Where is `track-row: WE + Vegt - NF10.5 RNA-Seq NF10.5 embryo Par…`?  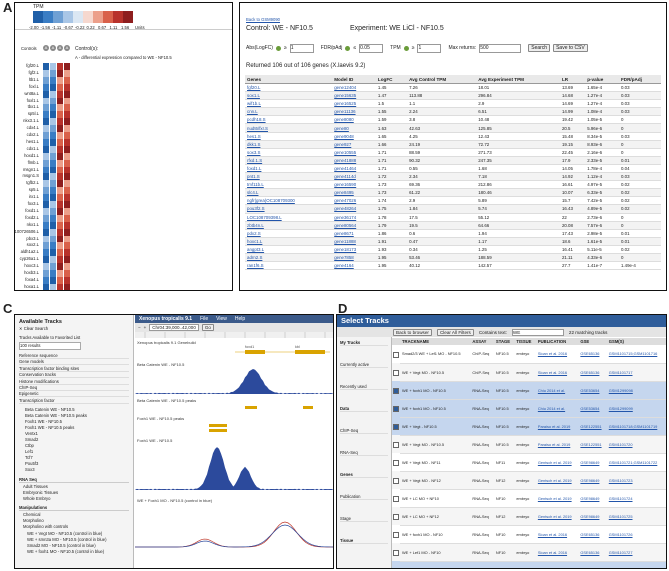
track-row: WE + Vegt - NF10.5 RNA-Seq NF10.5 embryo Par… is located at coordinates (529, 426).